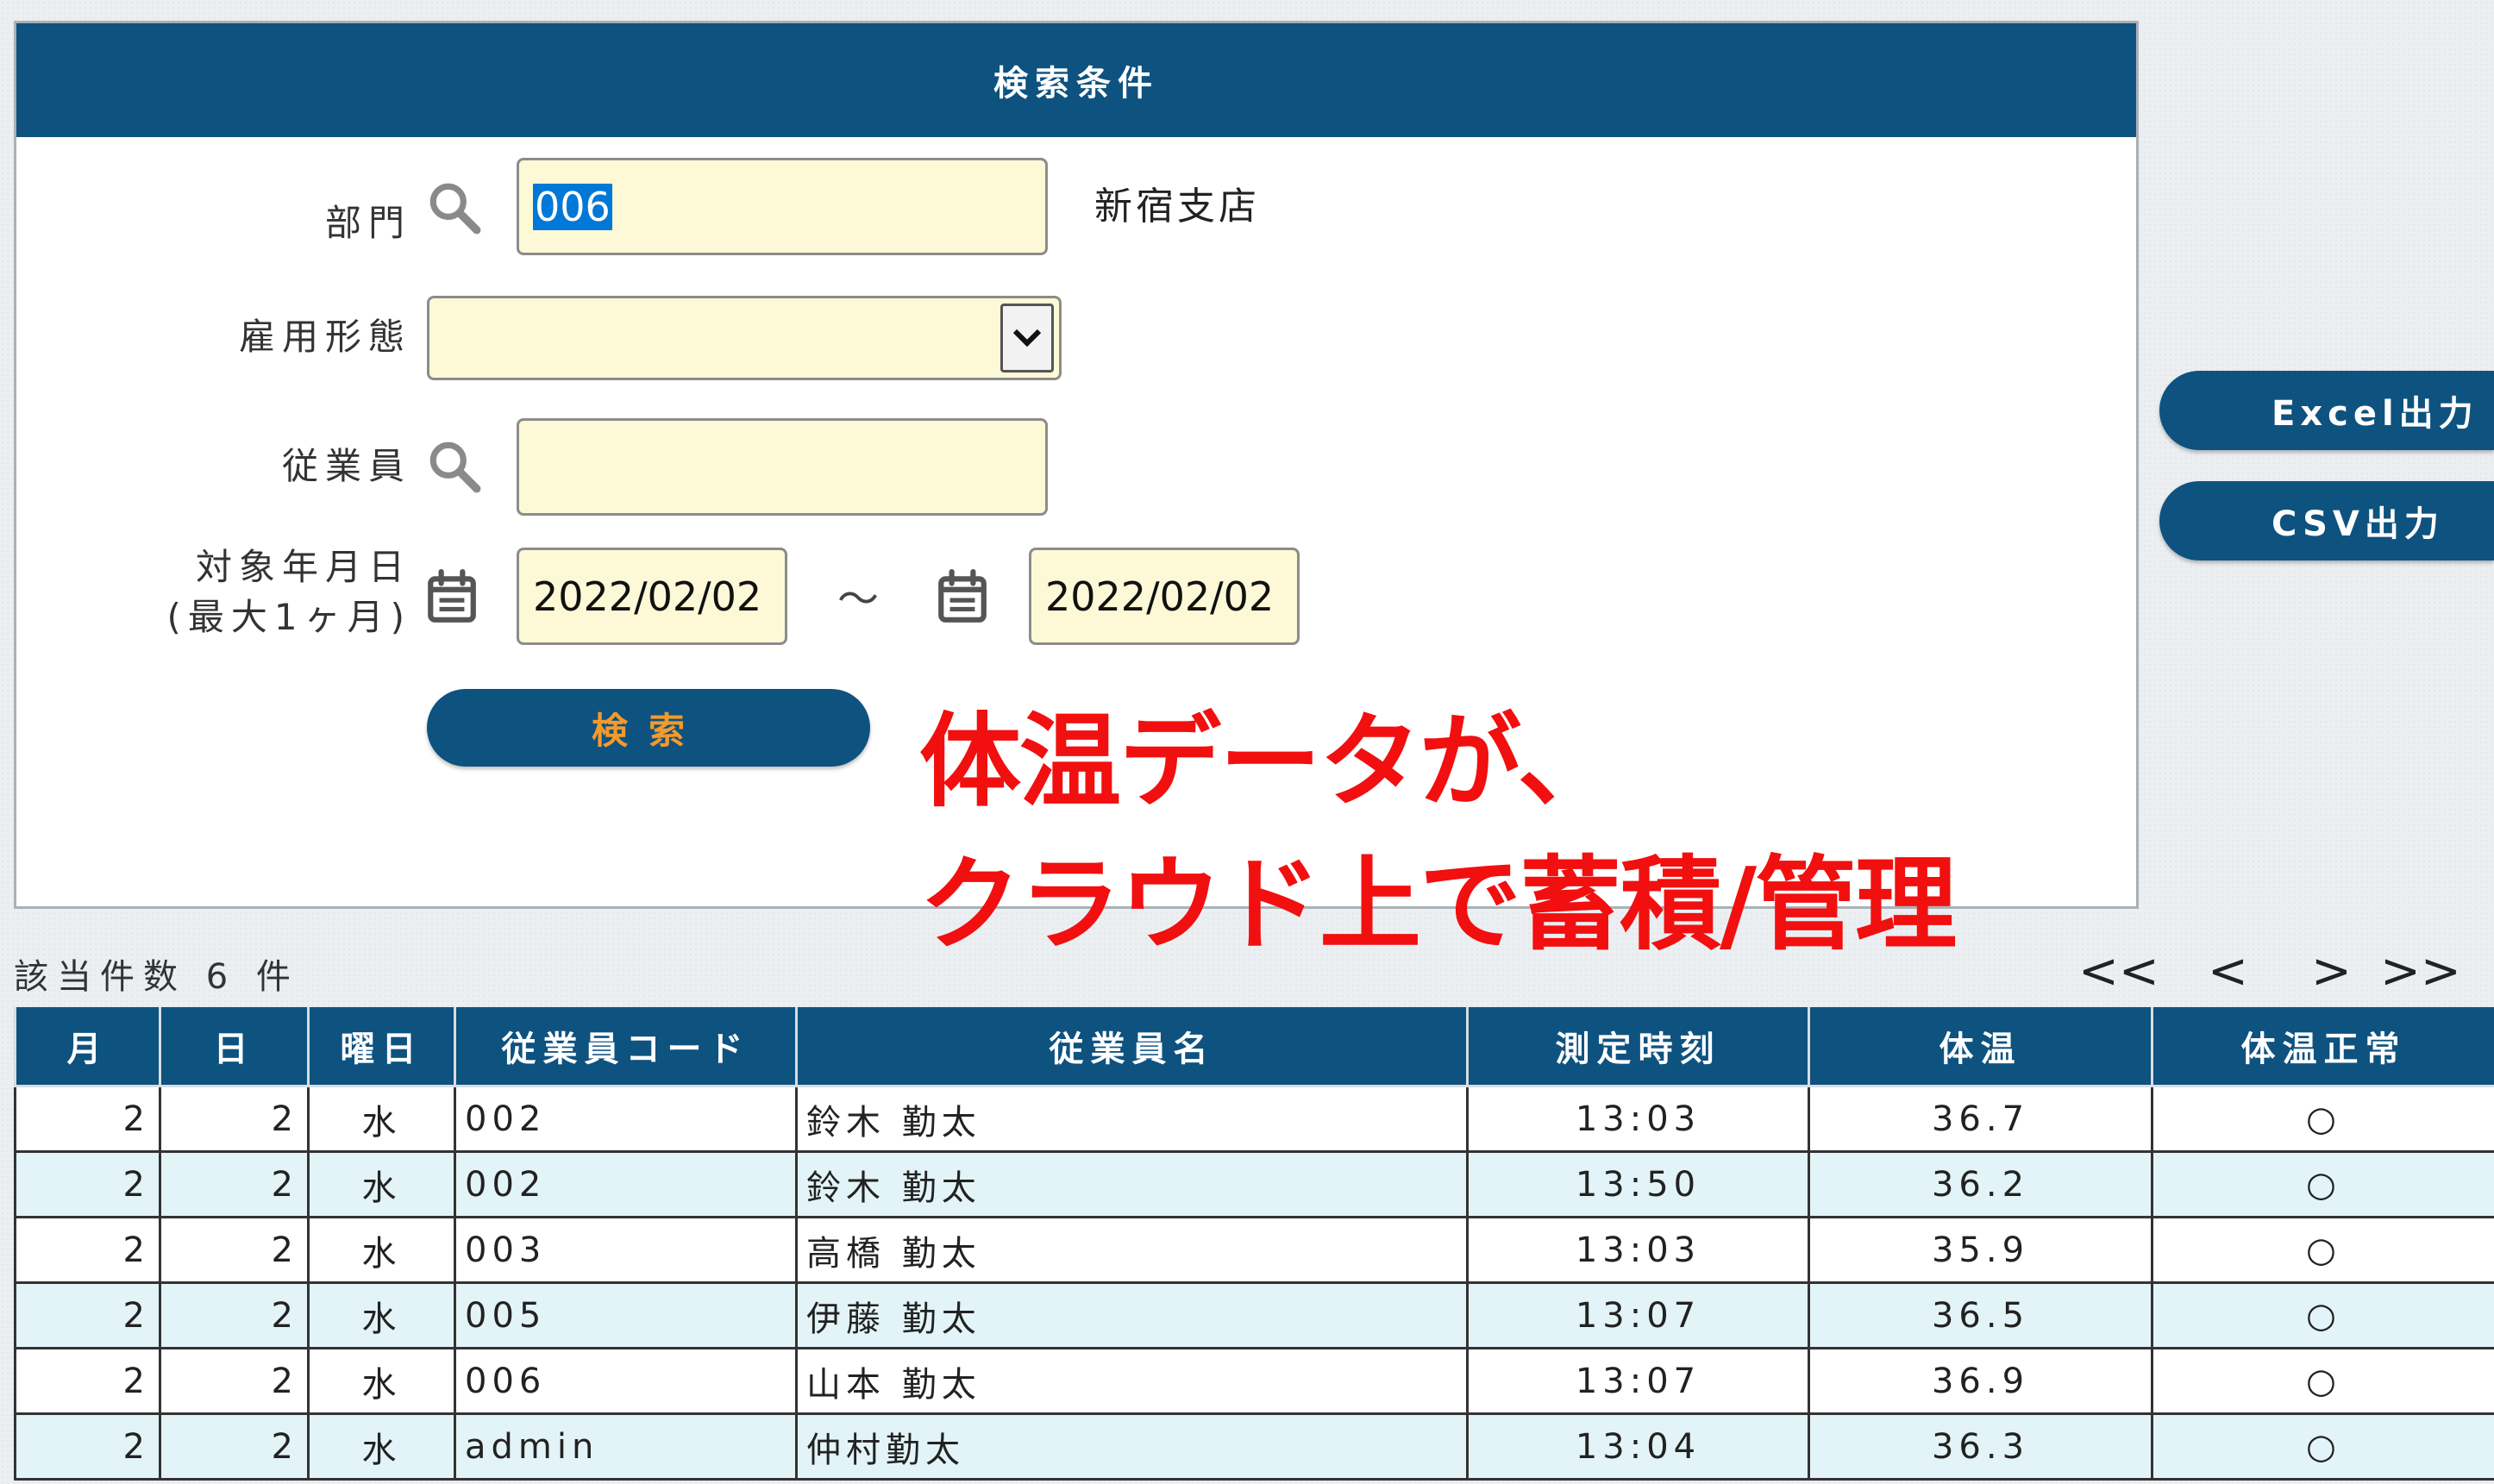  What do you see at coordinates (782, 467) in the screenshot?
I see `employee-input` at bounding box center [782, 467].